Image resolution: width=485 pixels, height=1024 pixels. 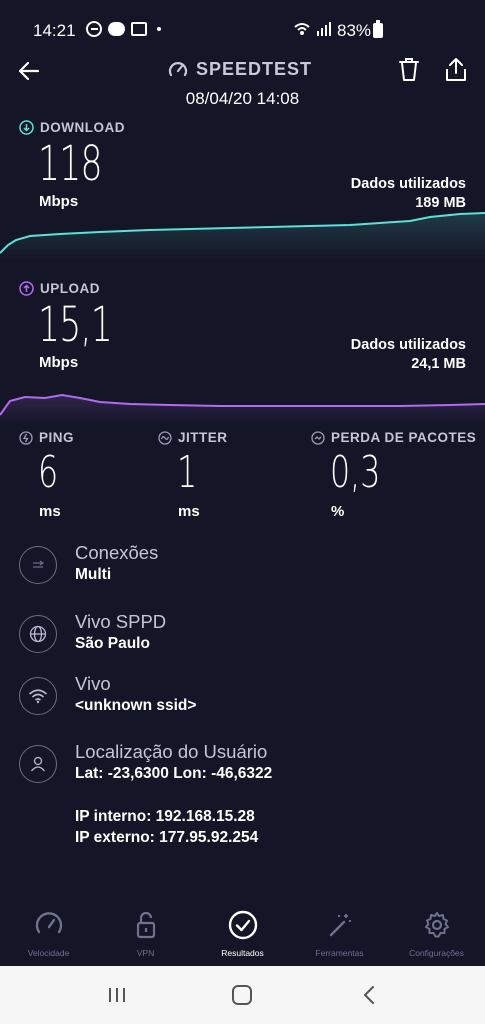 I want to click on upload-value: 15,1, so click(x=75, y=325).